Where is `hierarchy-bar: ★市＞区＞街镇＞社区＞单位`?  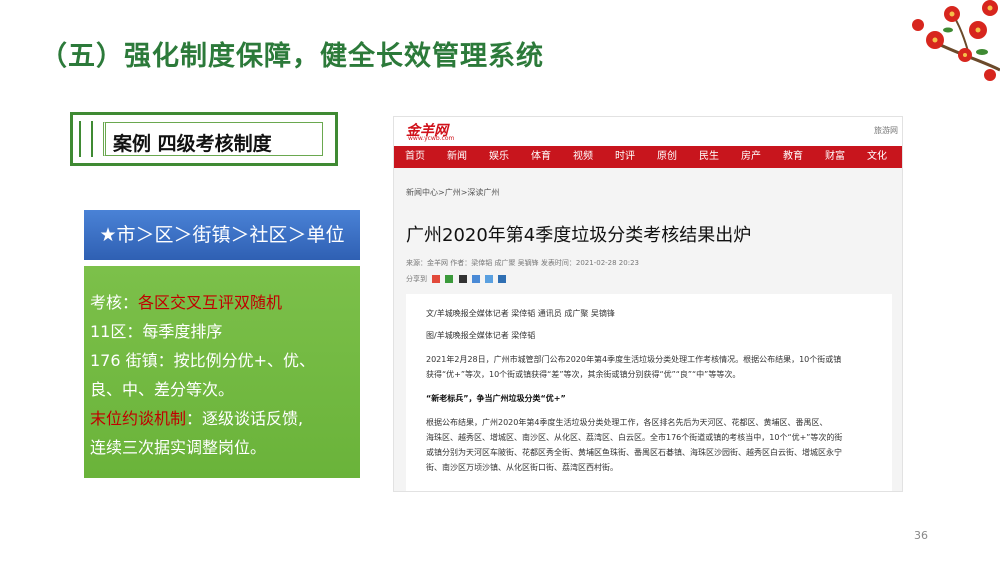 hierarchy-bar: ★市＞区＞街镇＞社区＞单位 is located at coordinates (222, 235).